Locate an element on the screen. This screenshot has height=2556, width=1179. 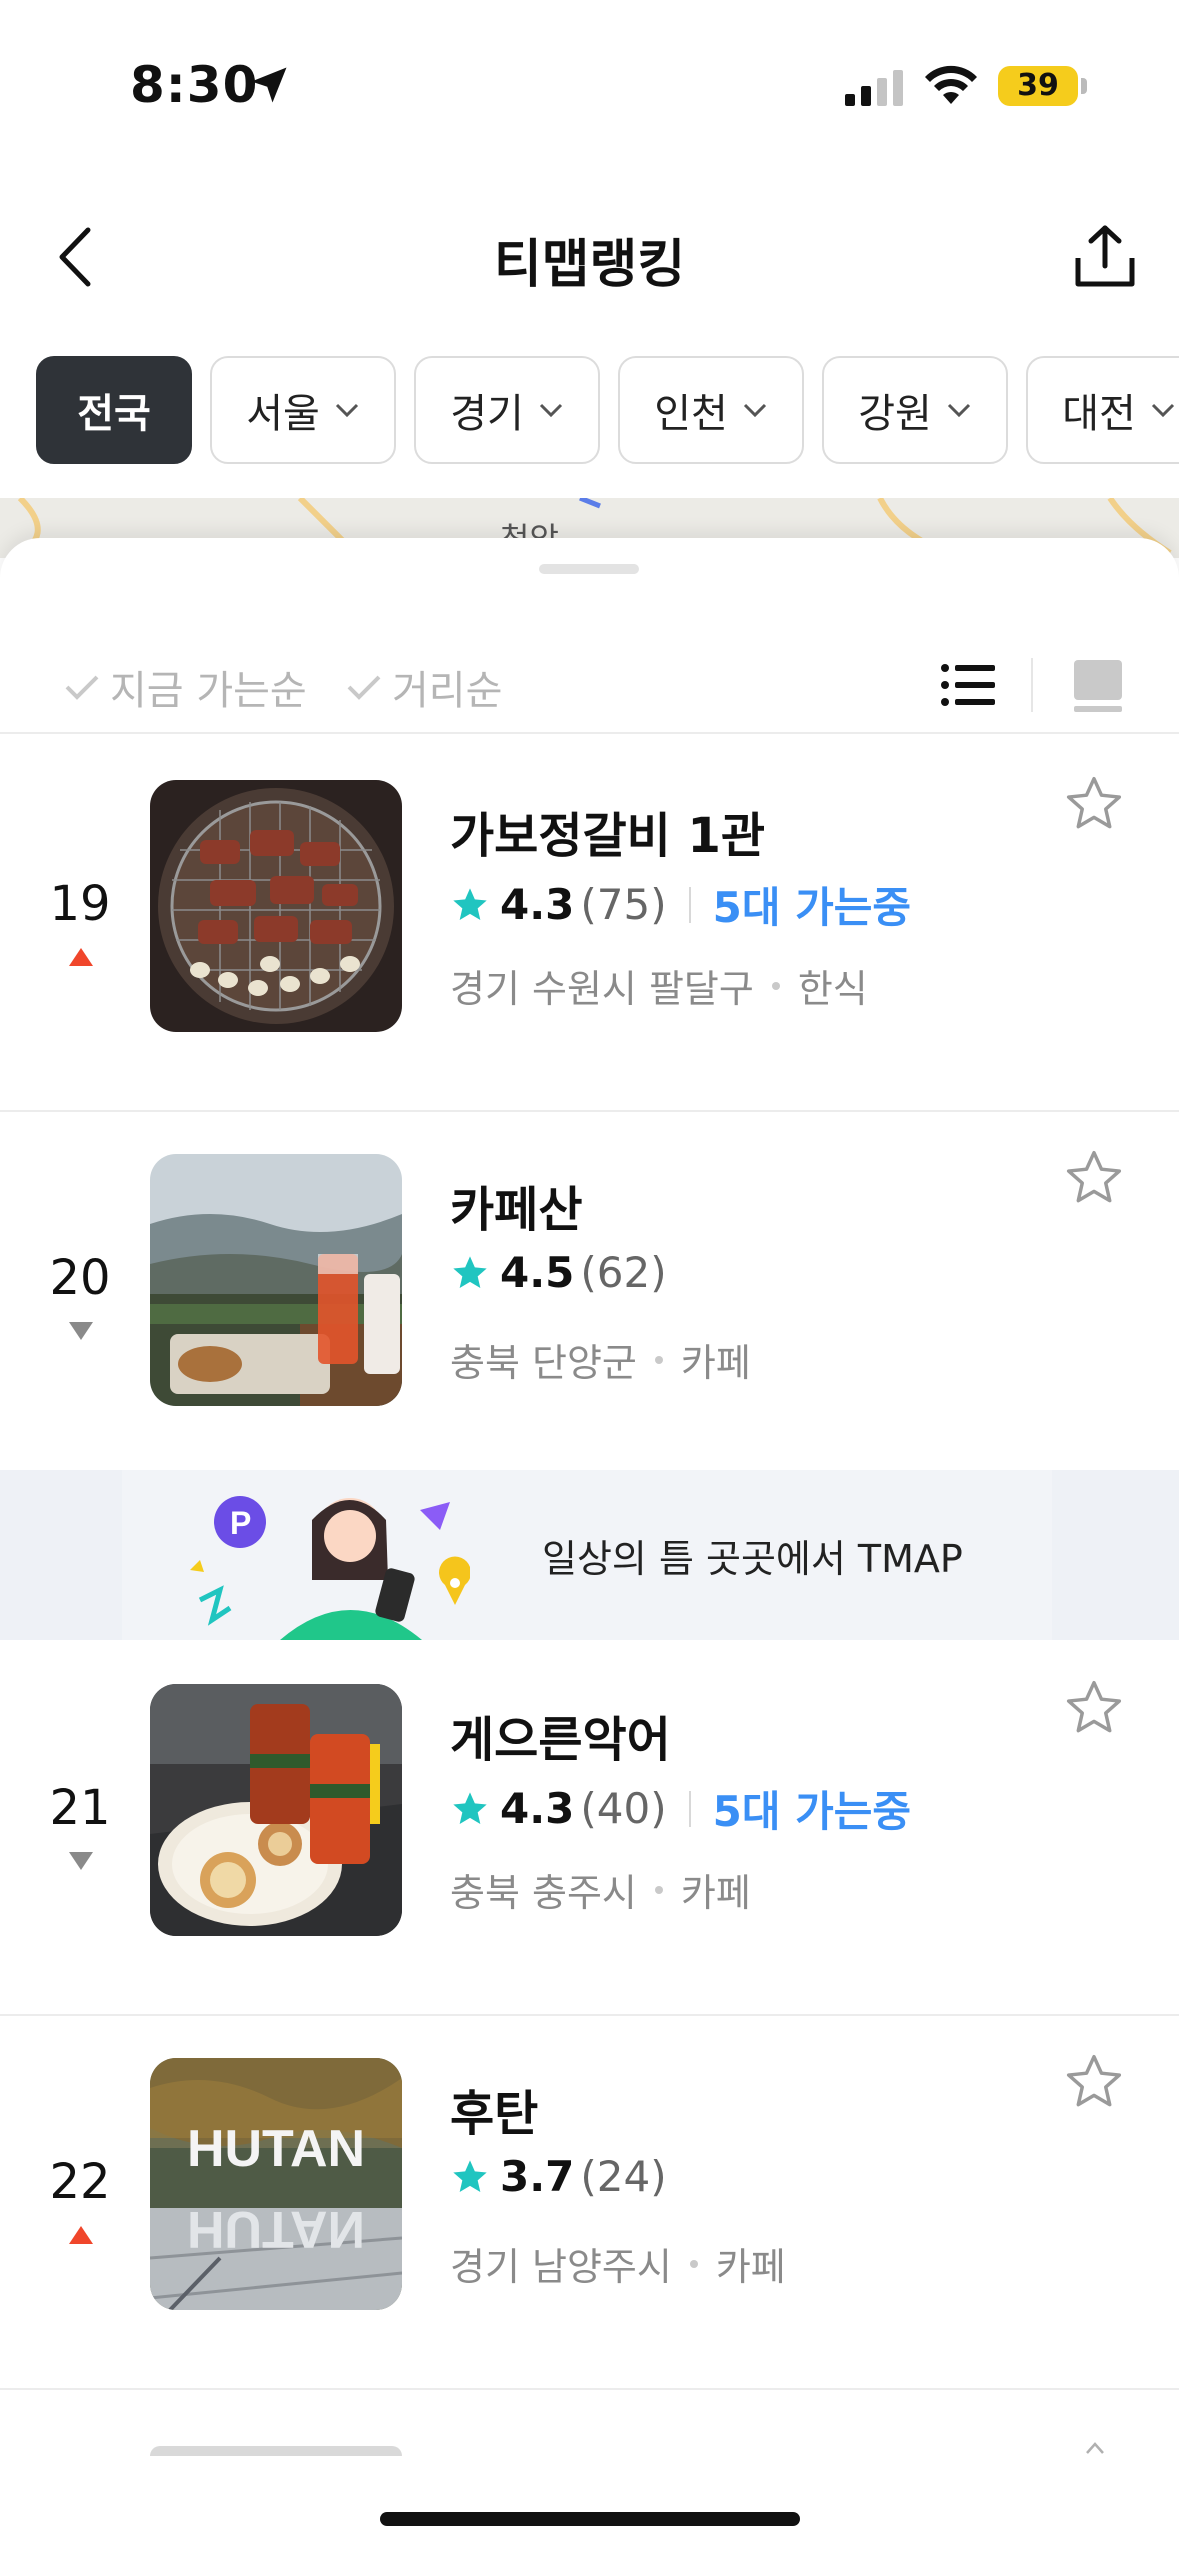
ad-text: 일상의 틈 곳곳에서 TMAP is located at coordinates (752, 1559).